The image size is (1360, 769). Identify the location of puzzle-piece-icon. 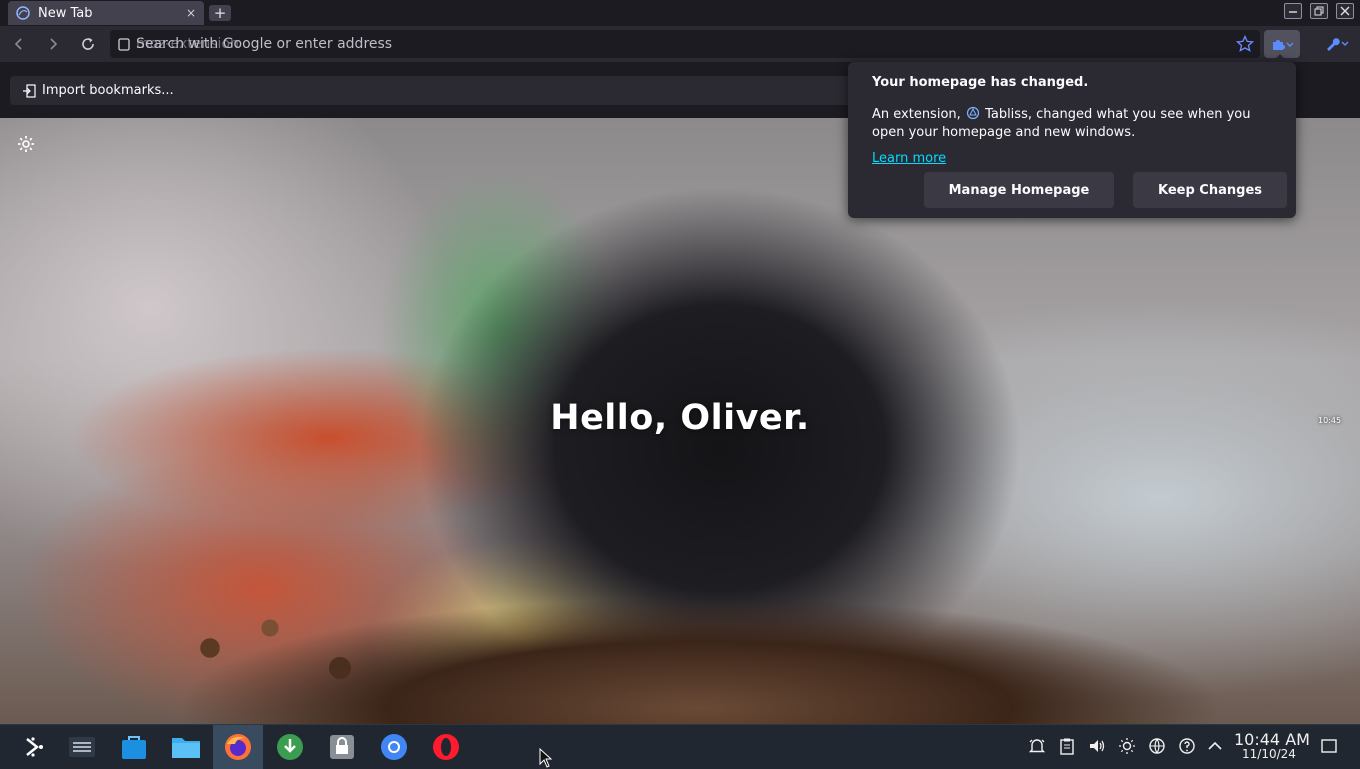
(1283, 45).